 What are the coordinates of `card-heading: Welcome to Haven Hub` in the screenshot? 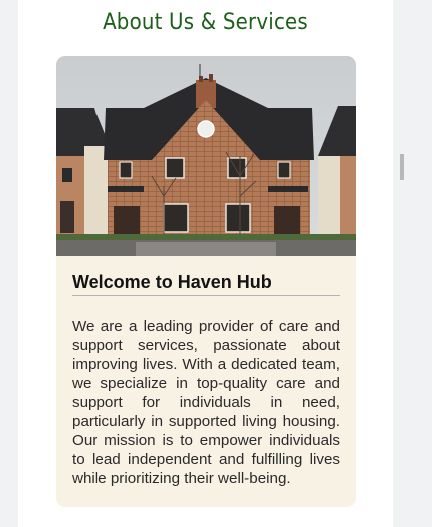 It's located at (206, 284).